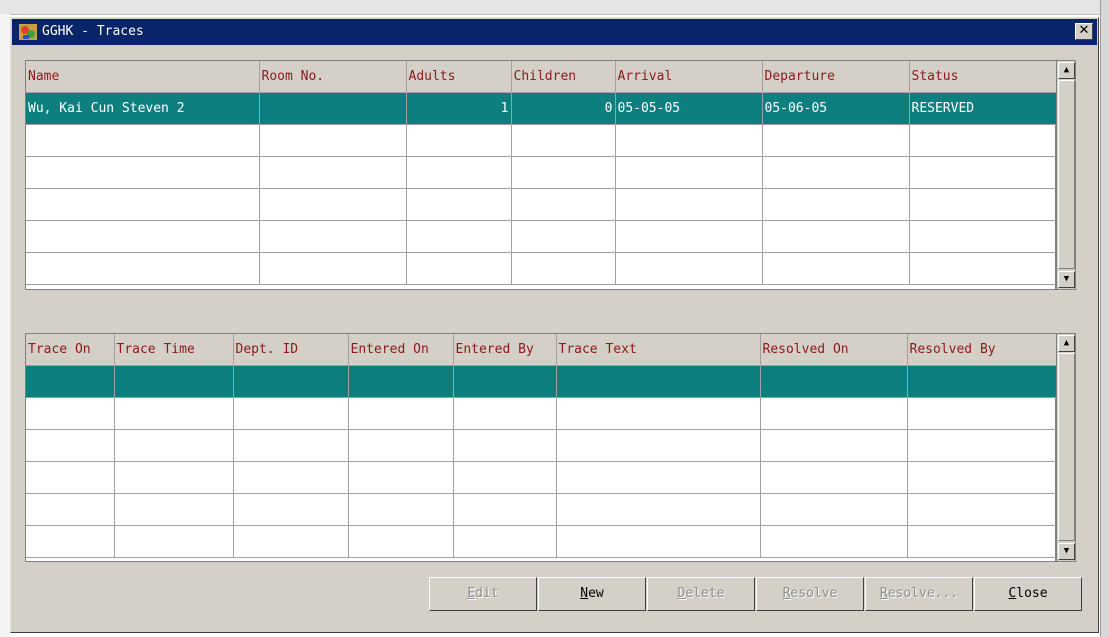  I want to click on new-button: New, so click(592, 594).